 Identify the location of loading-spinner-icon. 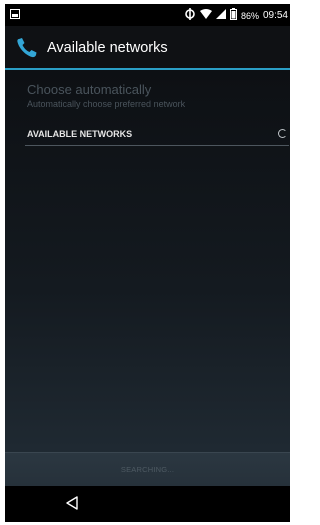
(282, 133).